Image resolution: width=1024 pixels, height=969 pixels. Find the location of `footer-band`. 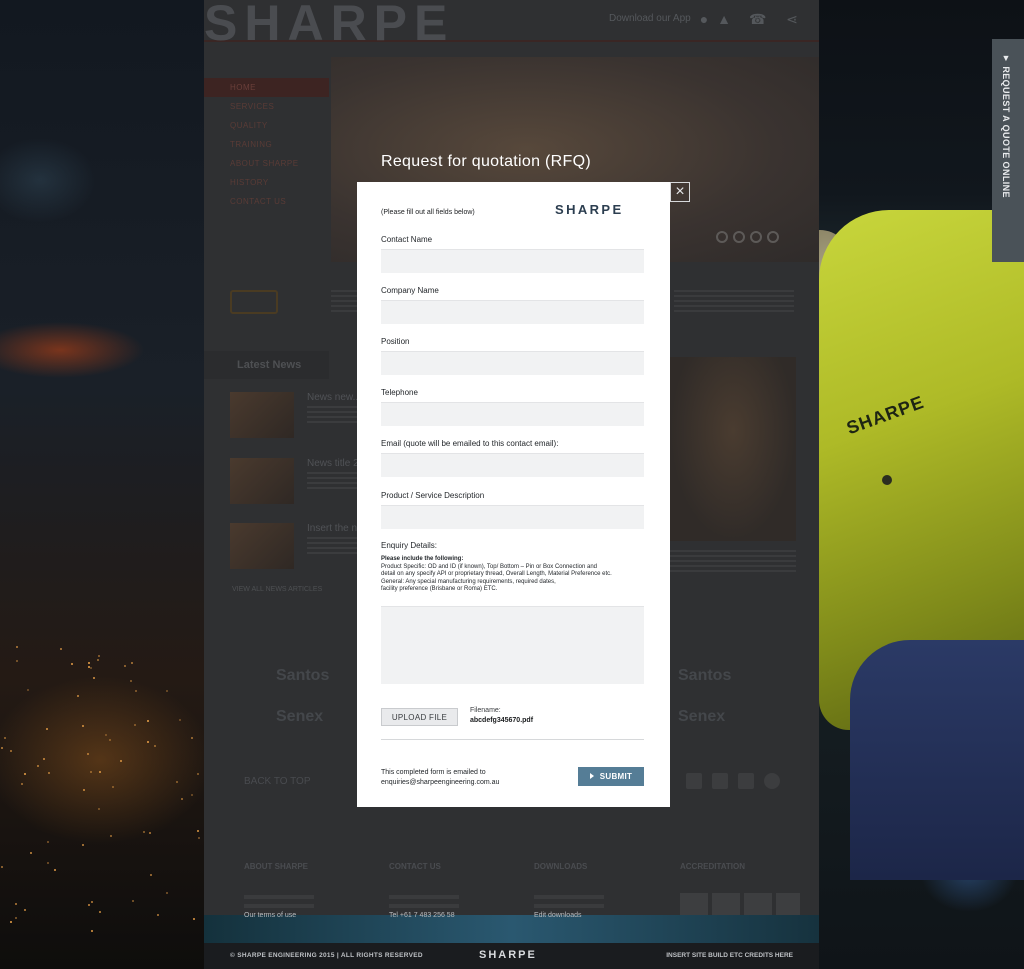

footer-band is located at coordinates (511, 930).